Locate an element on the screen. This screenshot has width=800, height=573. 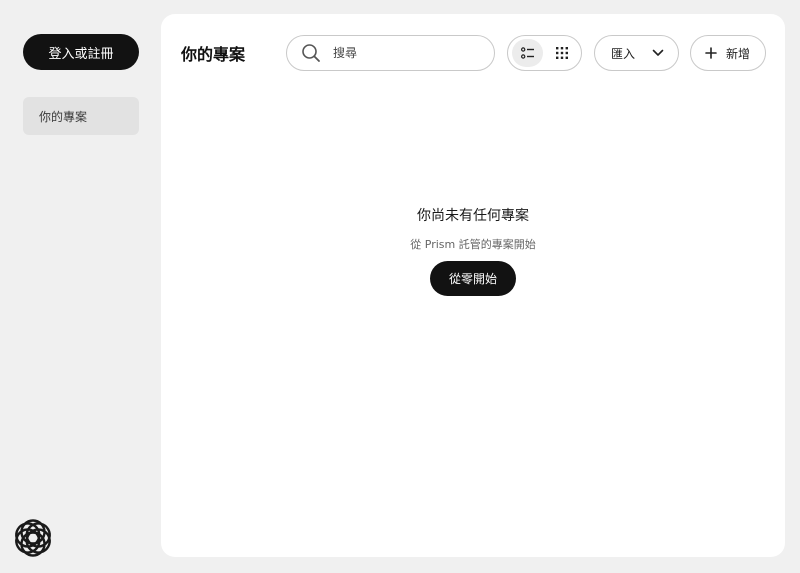
new-project-button: 新增 is located at coordinates (728, 53).